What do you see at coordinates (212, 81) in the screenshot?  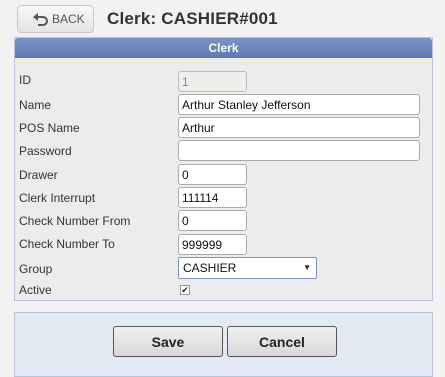 I see `id-field` at bounding box center [212, 81].